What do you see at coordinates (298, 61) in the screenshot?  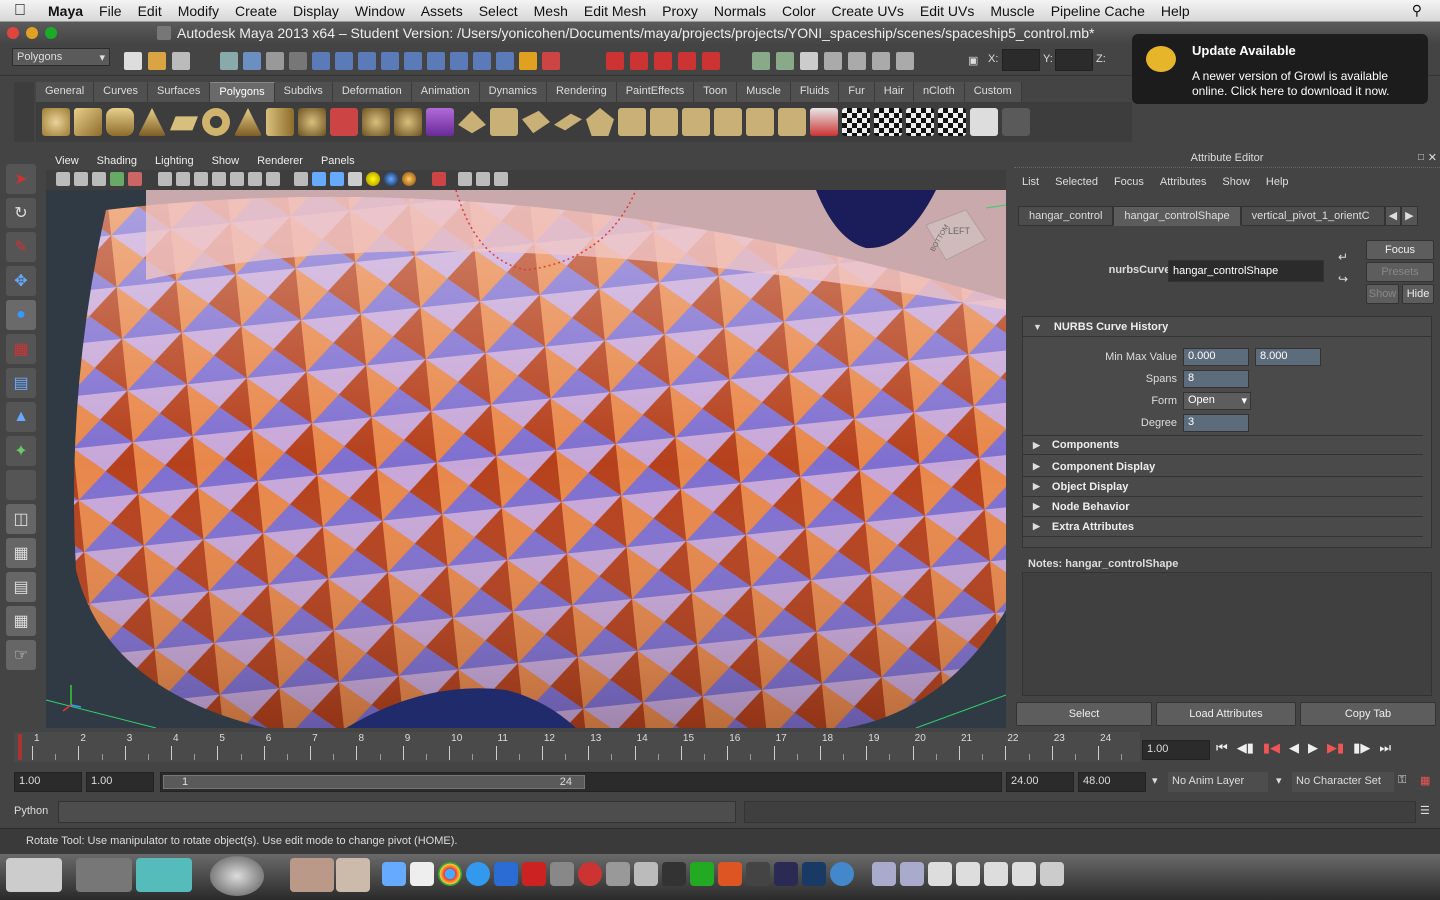 I see `mask-dropdown-icon` at bounding box center [298, 61].